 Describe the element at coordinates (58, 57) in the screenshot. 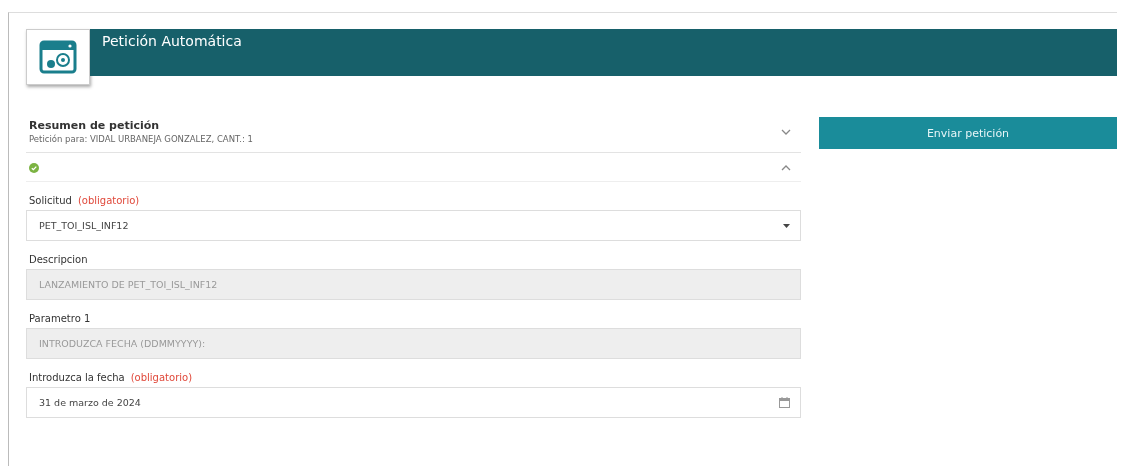

I see `app-icon` at that location.